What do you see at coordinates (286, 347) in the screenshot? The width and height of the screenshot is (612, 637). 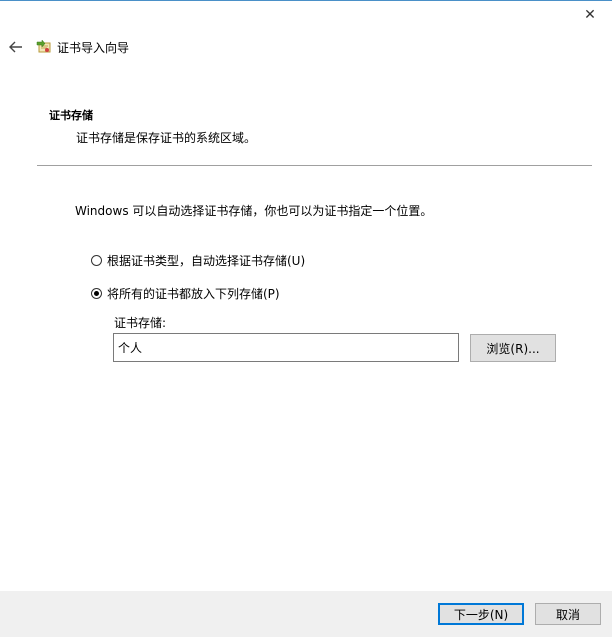 I see `certificate-store-input` at bounding box center [286, 347].